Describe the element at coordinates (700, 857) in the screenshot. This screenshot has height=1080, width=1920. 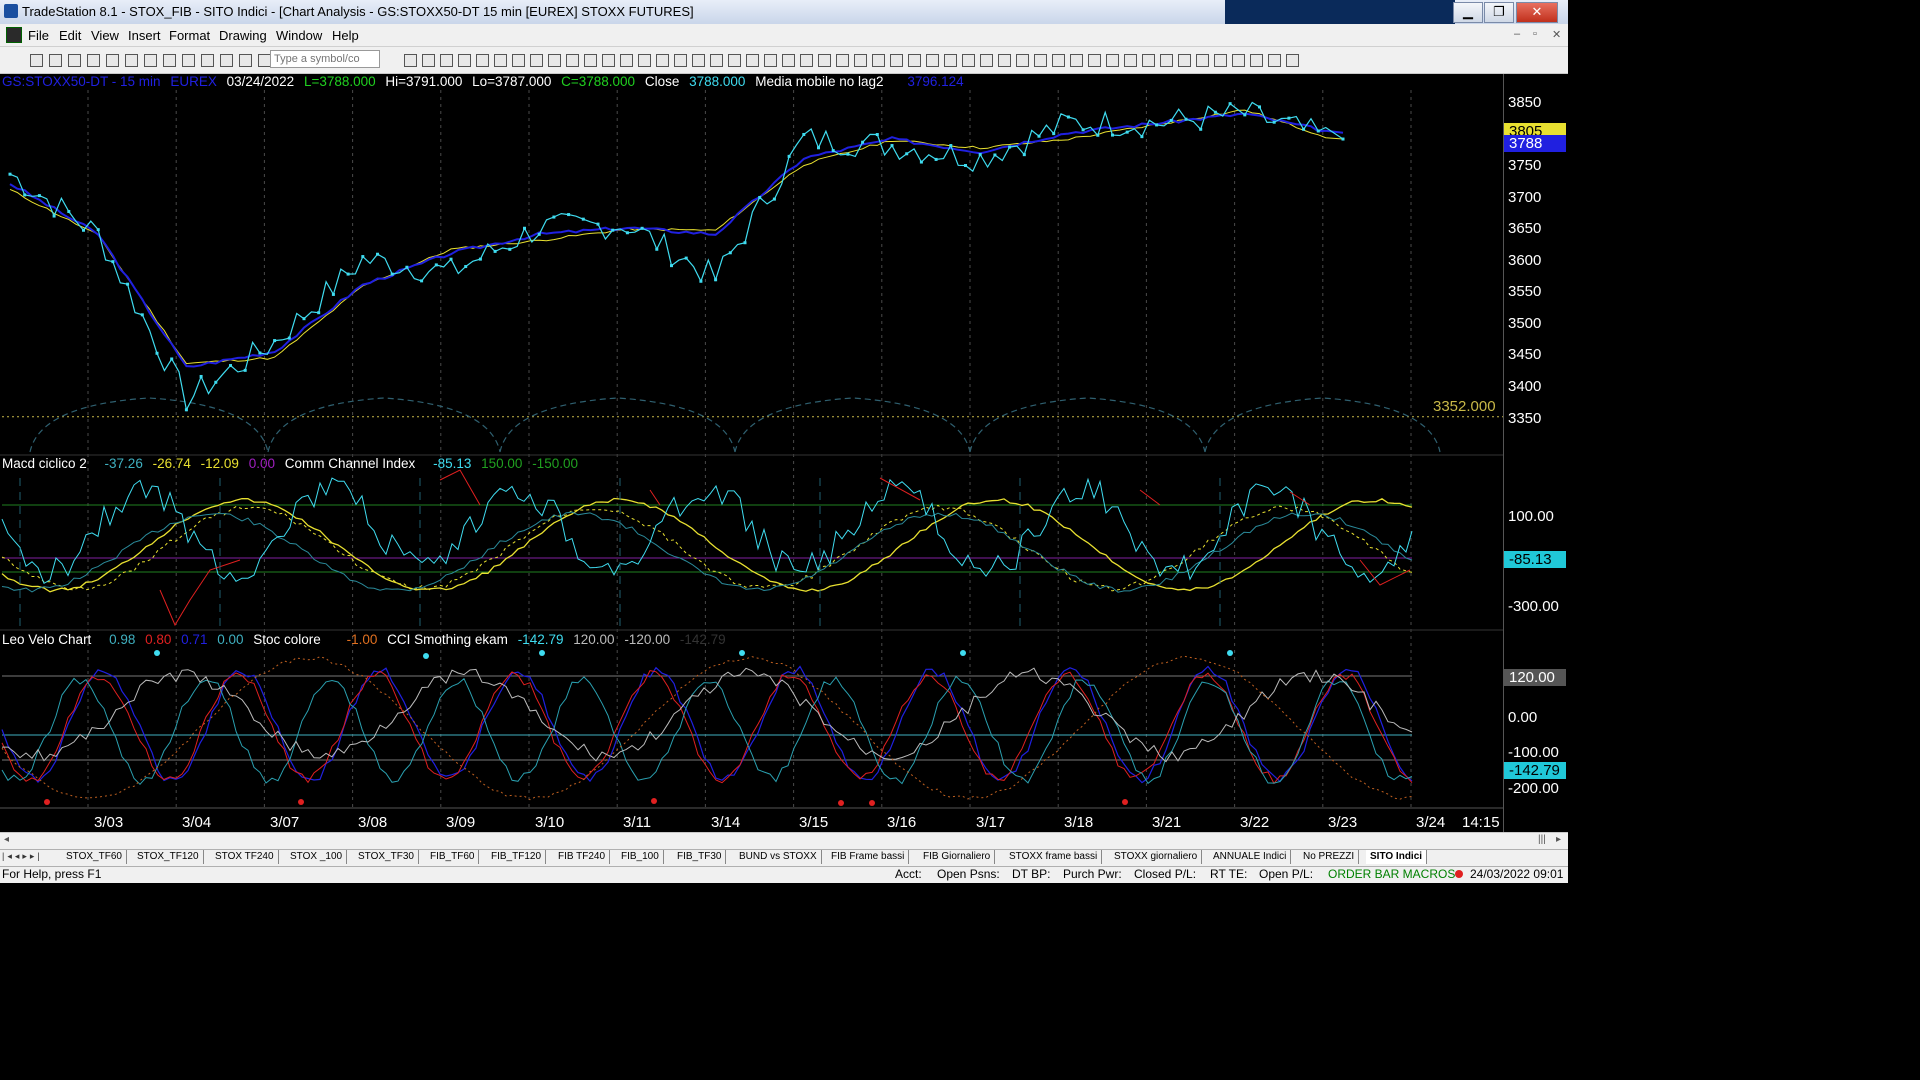
I see `tab-fib-tf30: FIB_TF30` at that location.